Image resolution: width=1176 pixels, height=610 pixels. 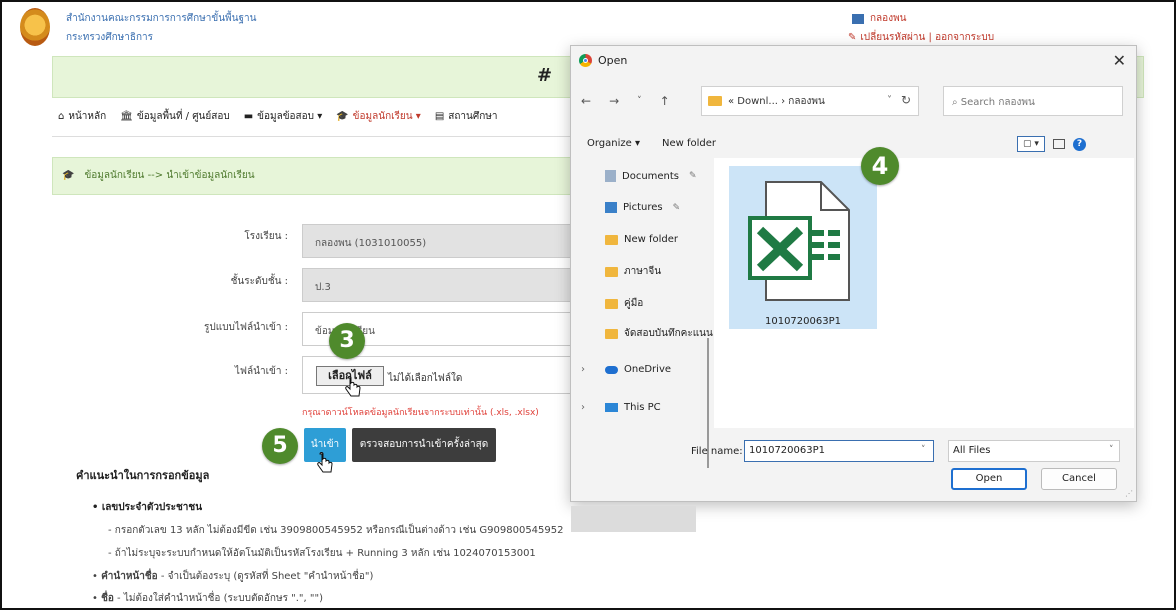 What do you see at coordinates (663, 333) in the screenshot?
I see `tree-item-exam-score: จัดสอบบันทึกคะแนน 6` at bounding box center [663, 333].